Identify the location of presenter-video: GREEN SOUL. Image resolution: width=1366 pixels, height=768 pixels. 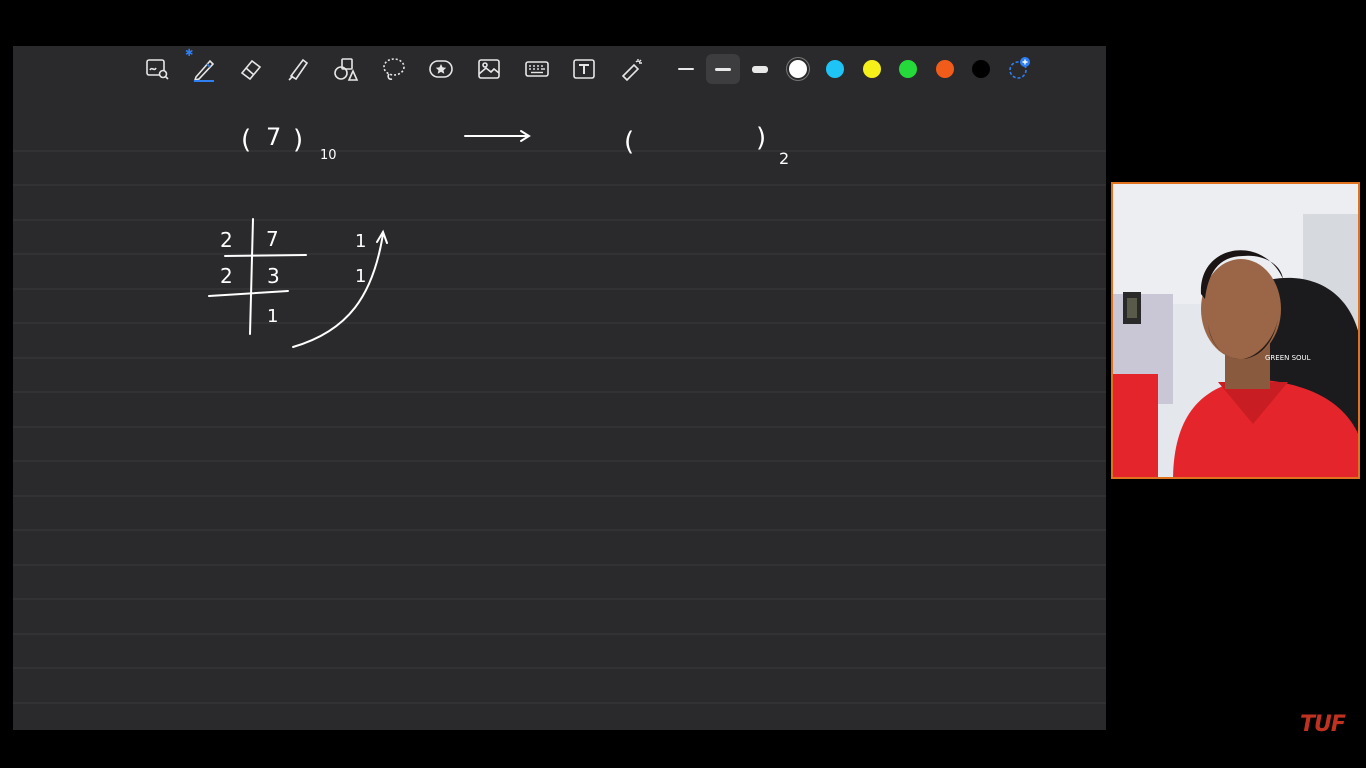
(1235, 330).